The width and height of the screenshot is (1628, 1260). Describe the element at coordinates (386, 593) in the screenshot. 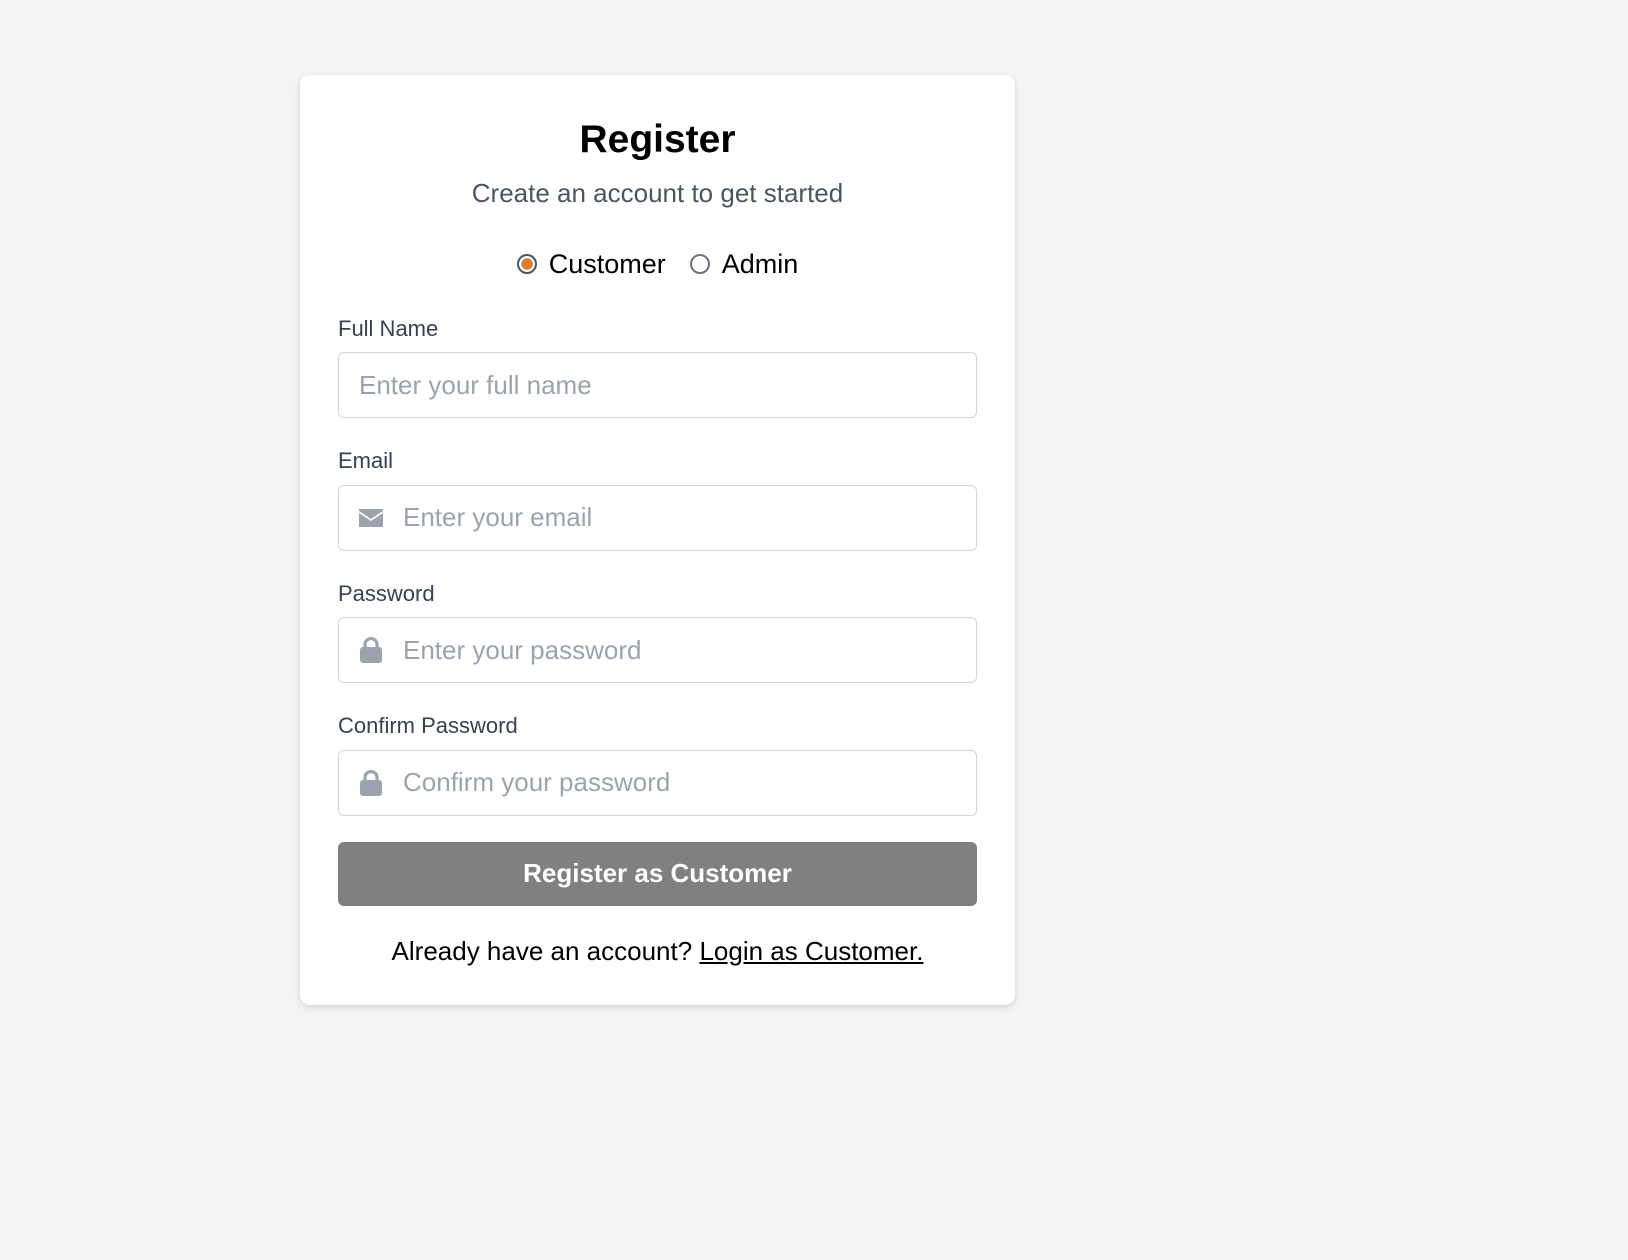

I see `password-label: Password` at that location.